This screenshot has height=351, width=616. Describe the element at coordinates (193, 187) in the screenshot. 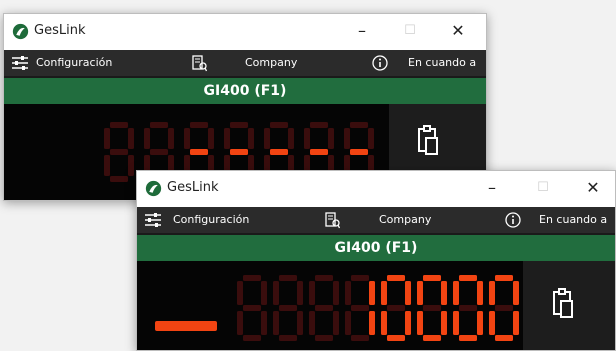

I see `window-title: GesLink` at that location.